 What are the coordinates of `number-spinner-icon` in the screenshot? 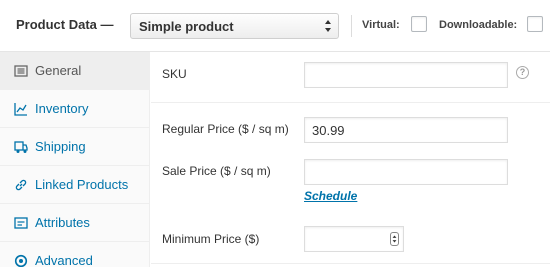 It's located at (394, 239).